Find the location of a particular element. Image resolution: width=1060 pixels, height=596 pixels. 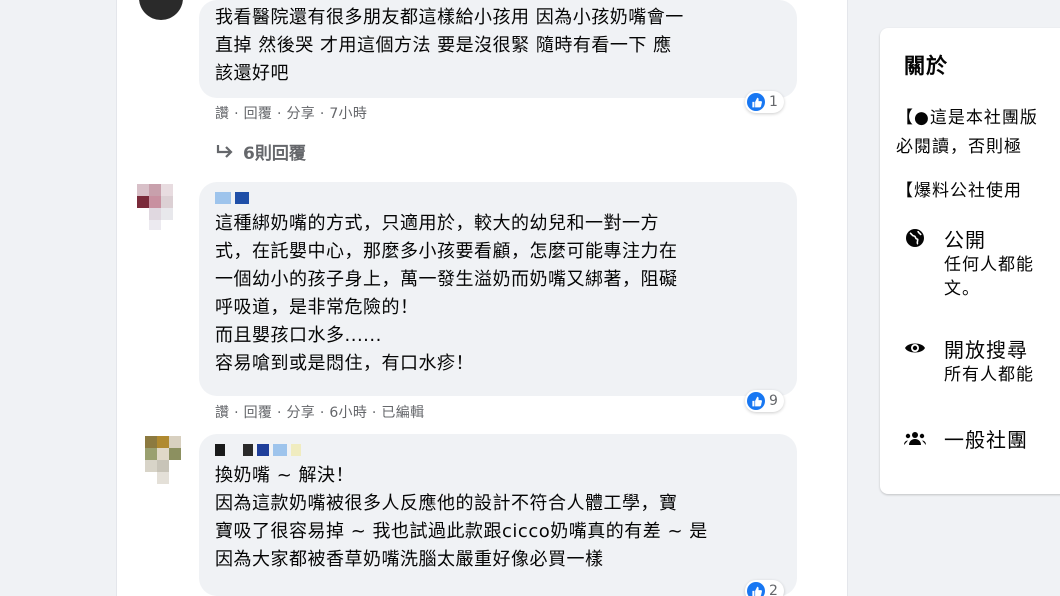

visibility-searchable: 開放搜尋 所有人都能 is located at coordinates (969, 360).